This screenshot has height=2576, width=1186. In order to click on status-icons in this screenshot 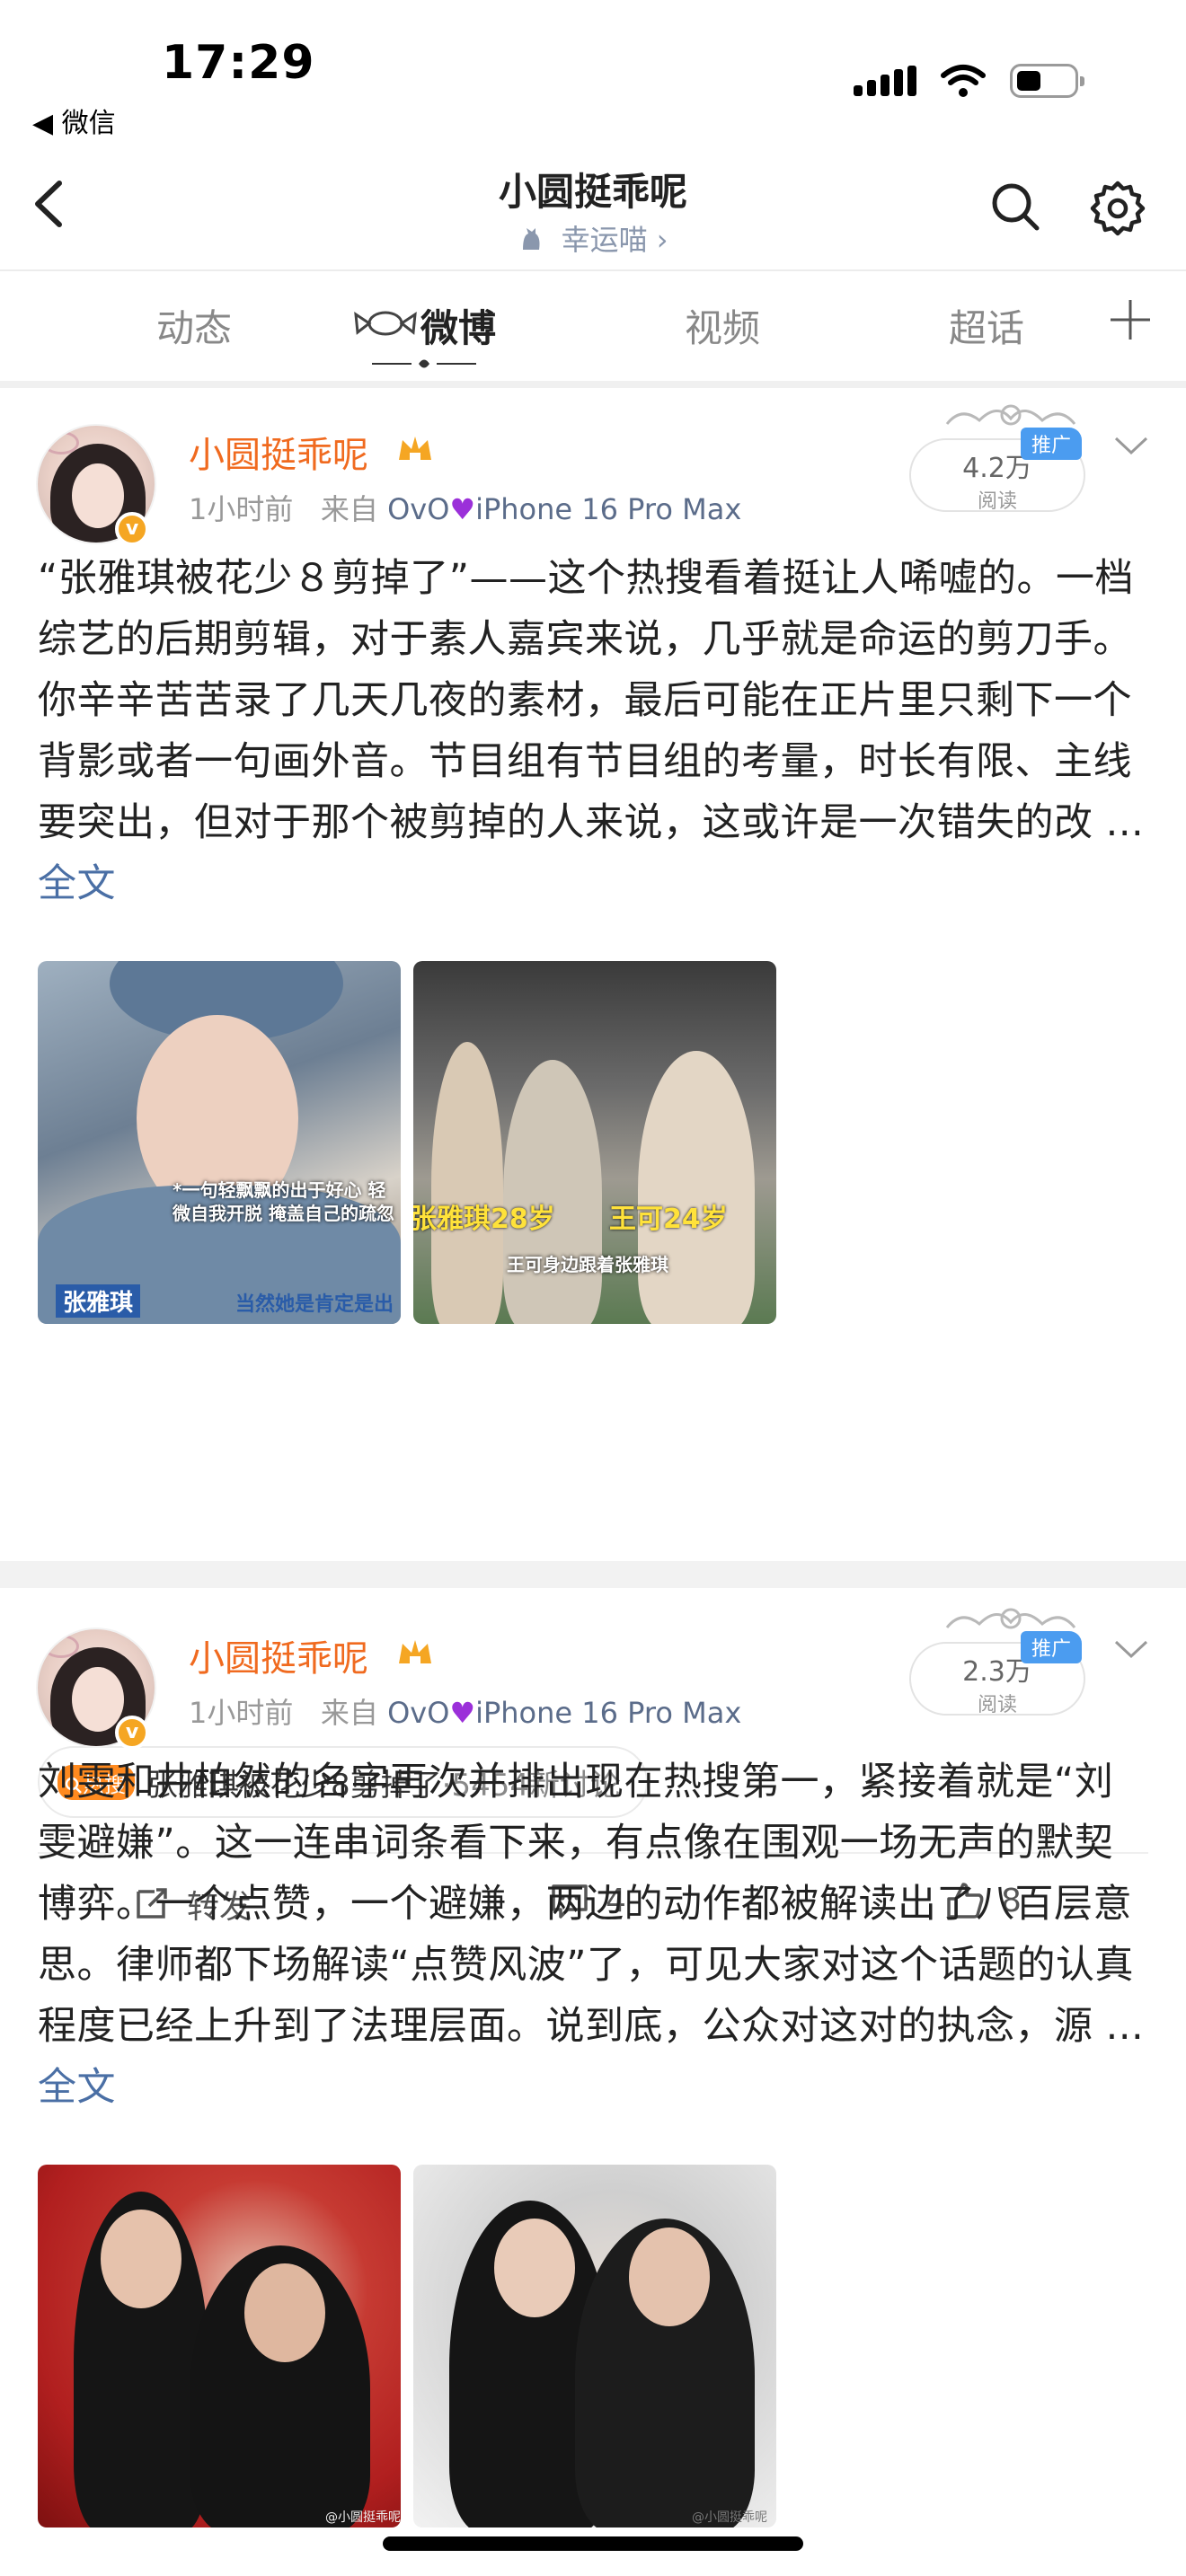, I will do `click(969, 81)`.